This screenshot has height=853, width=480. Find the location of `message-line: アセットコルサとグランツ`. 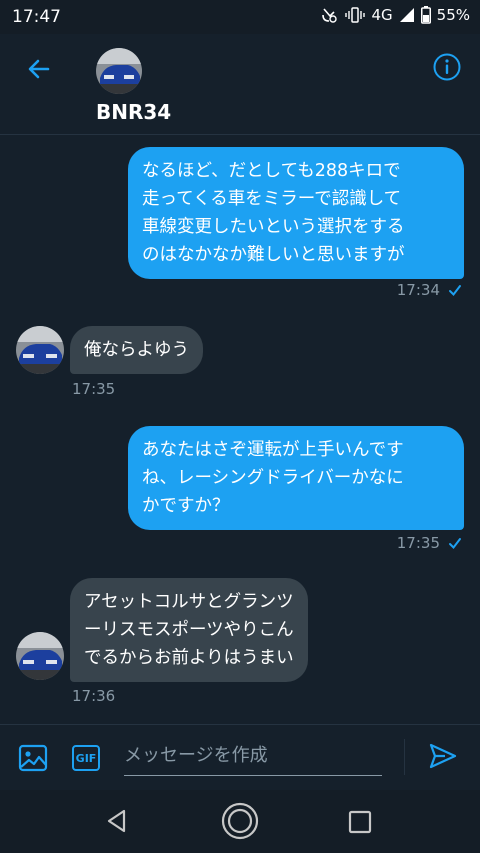

message-line: アセットコルサとグランツ is located at coordinates (189, 602).